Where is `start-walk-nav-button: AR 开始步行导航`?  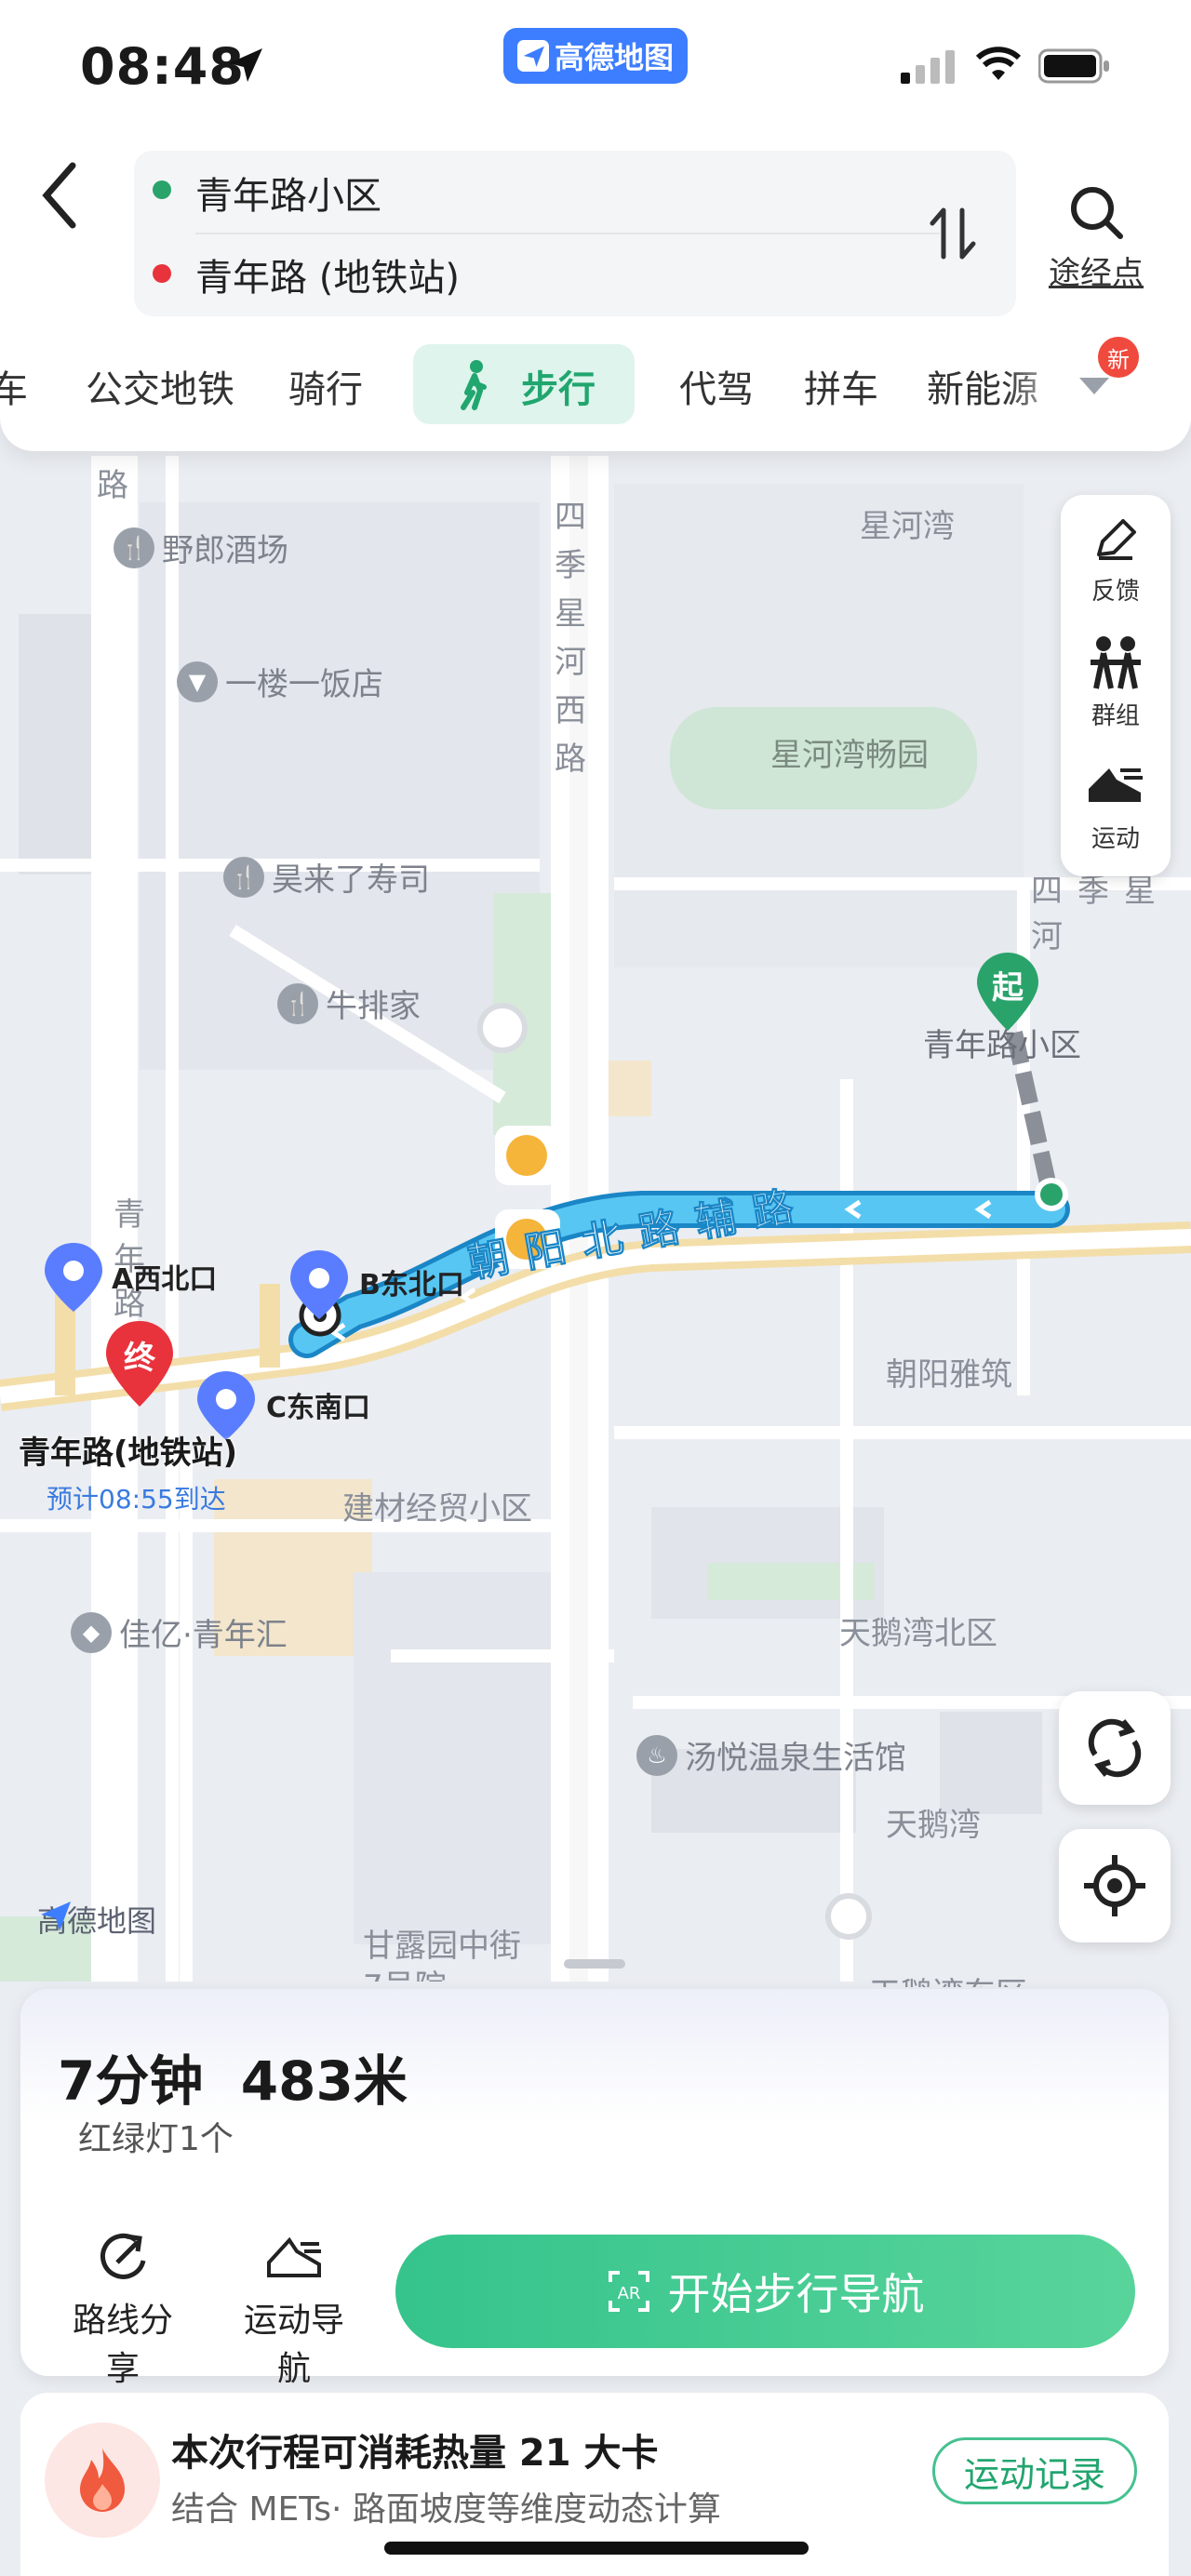 start-walk-nav-button: AR 开始步行导航 is located at coordinates (765, 2291).